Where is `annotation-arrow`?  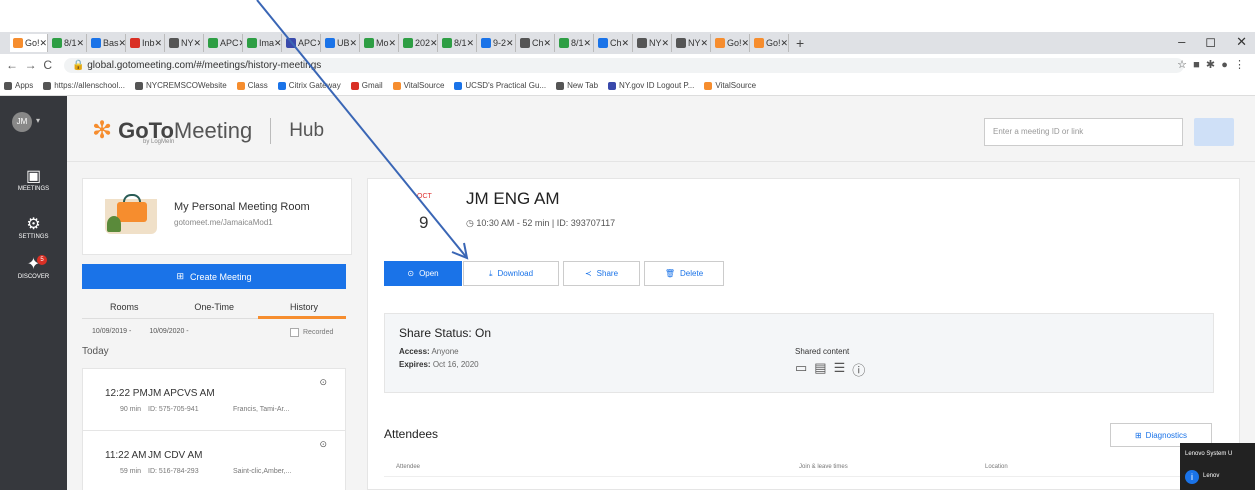
annotation-arrow is located at coordinates (362, 130).